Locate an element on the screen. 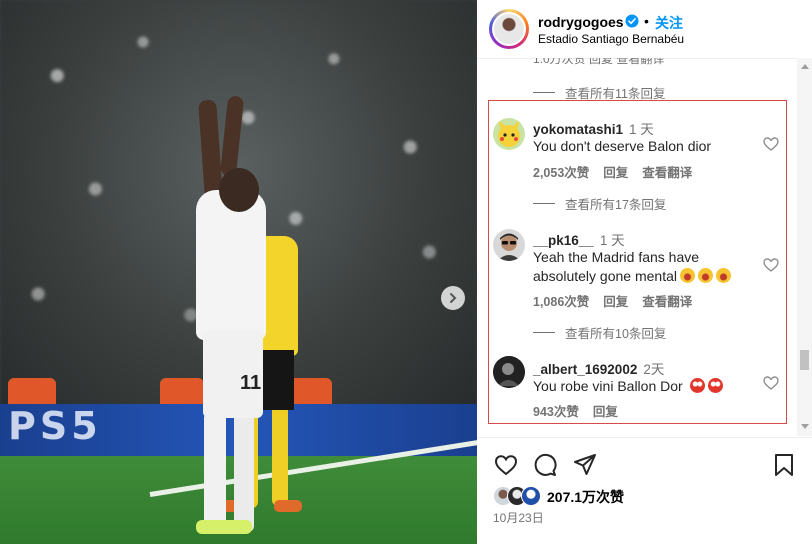  post-username: rodrygogoes is located at coordinates (581, 22).